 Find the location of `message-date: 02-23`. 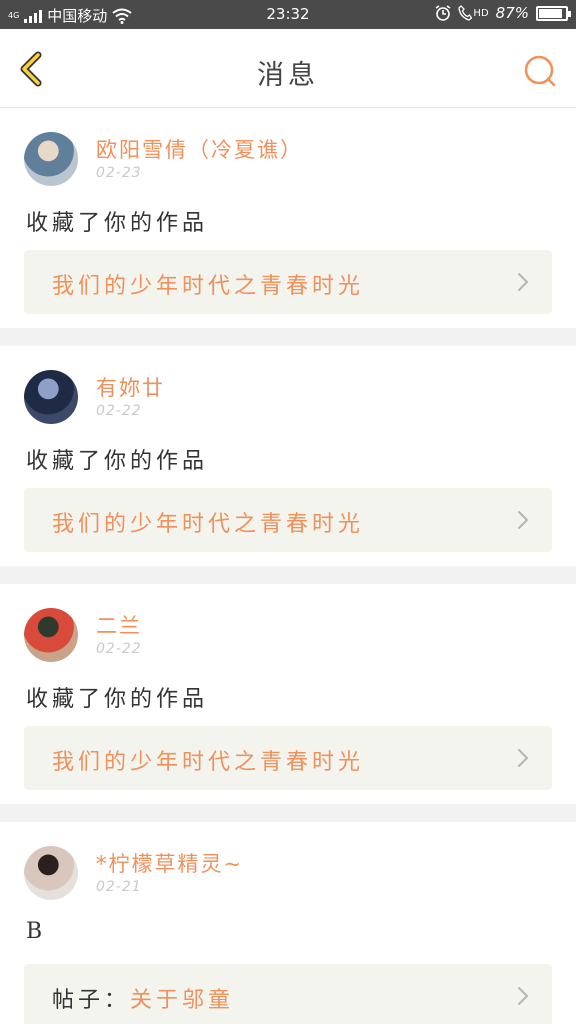

message-date: 02-23 is located at coordinates (119, 173).